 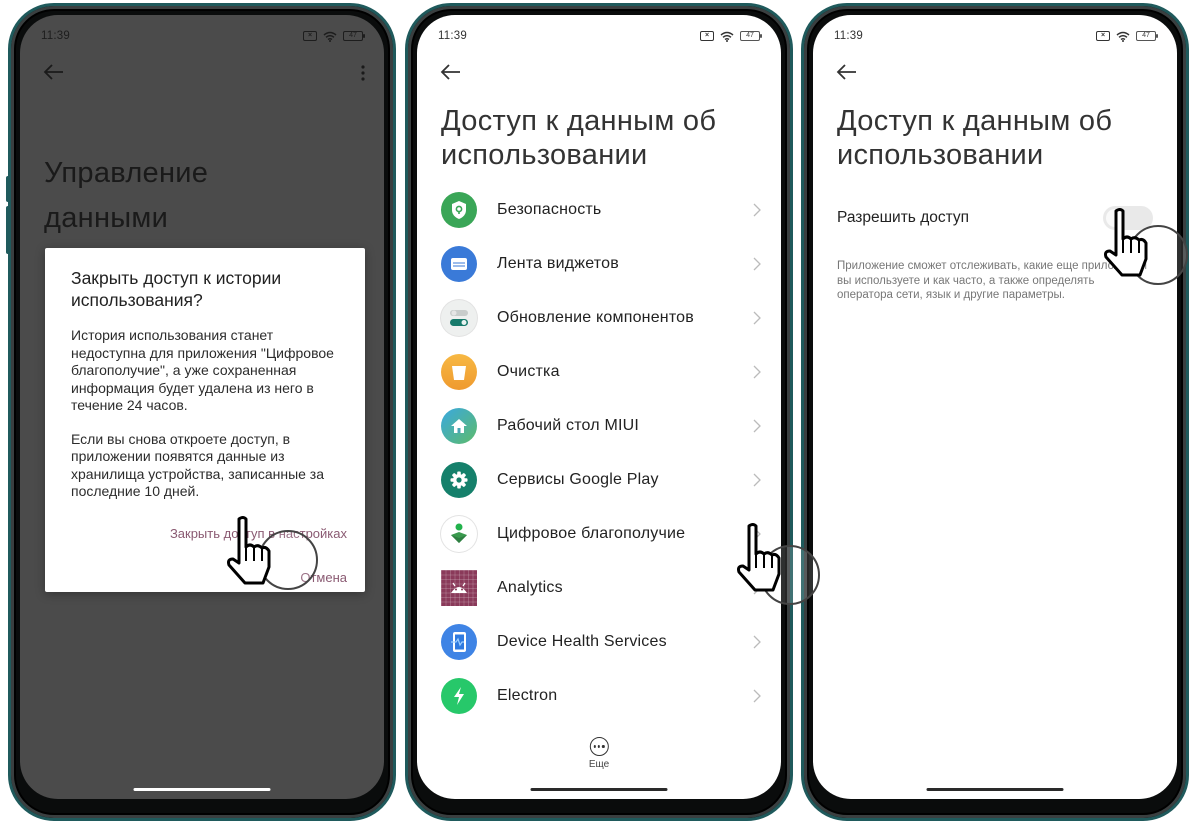 What do you see at coordinates (568, 425) in the screenshot?
I see `app-label: Рабочий стол MIUI` at bounding box center [568, 425].